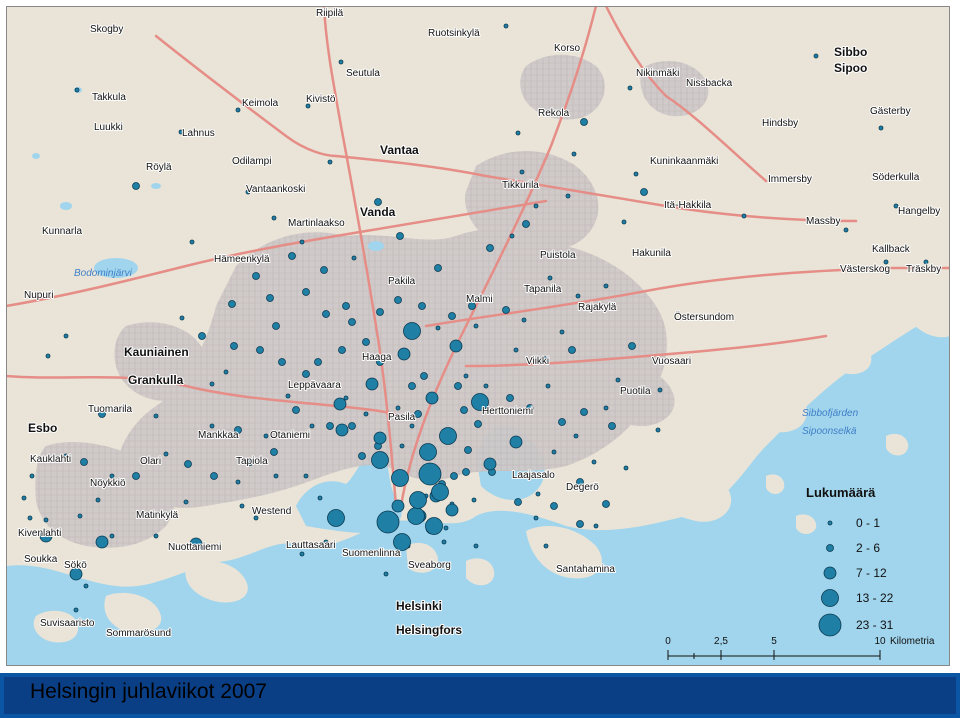  I want to click on place-label: Puistola, so click(558, 255).